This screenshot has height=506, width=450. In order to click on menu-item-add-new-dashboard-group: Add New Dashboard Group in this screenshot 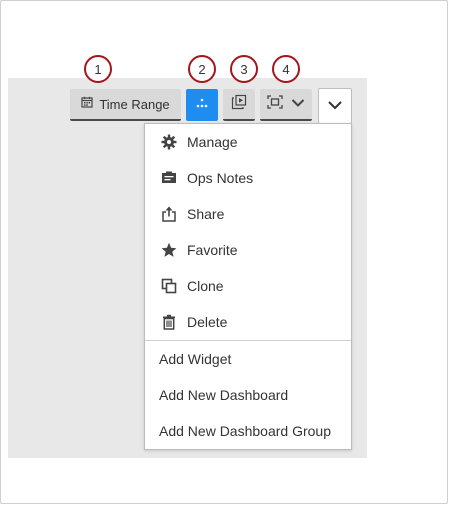, I will do `click(248, 431)`.